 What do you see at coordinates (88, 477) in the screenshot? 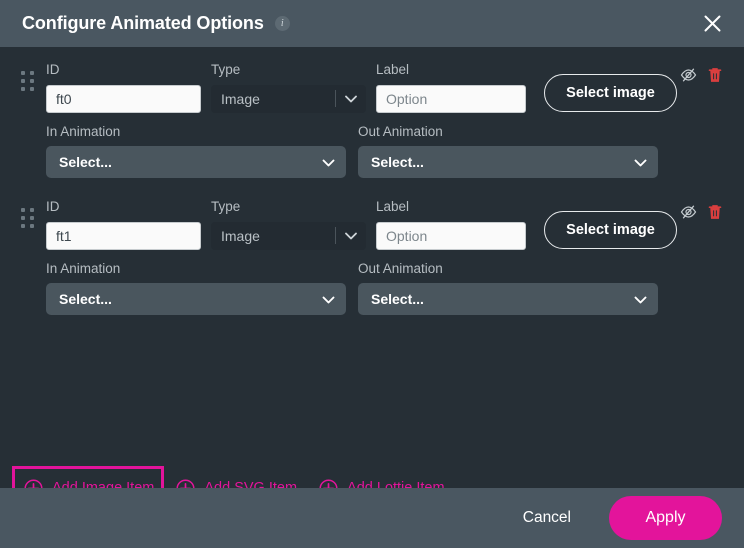
I see `add-image-item-link: Add Image Item` at bounding box center [88, 477].